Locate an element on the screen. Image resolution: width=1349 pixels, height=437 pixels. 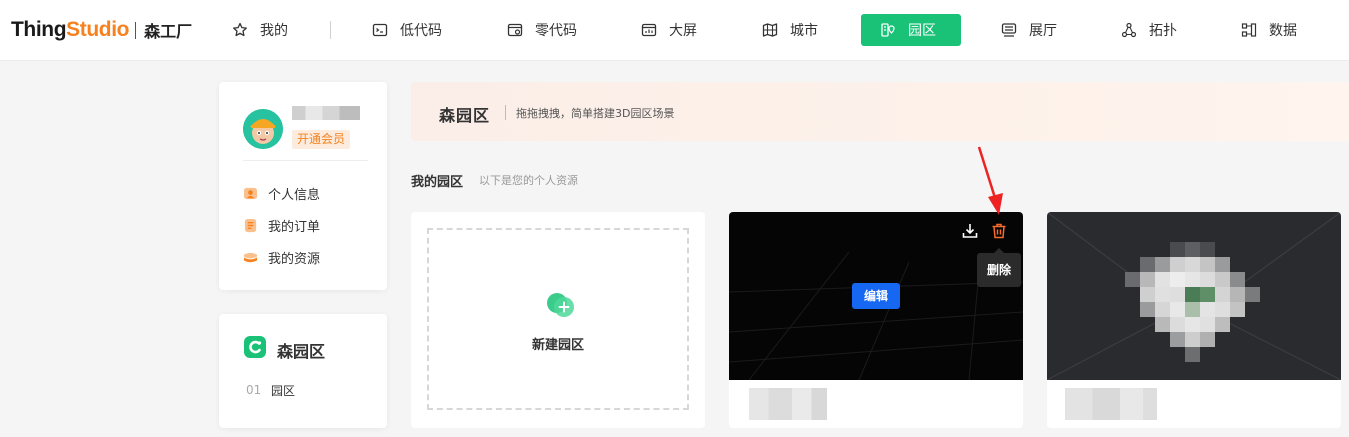
project-card is located at coordinates (1194, 320).